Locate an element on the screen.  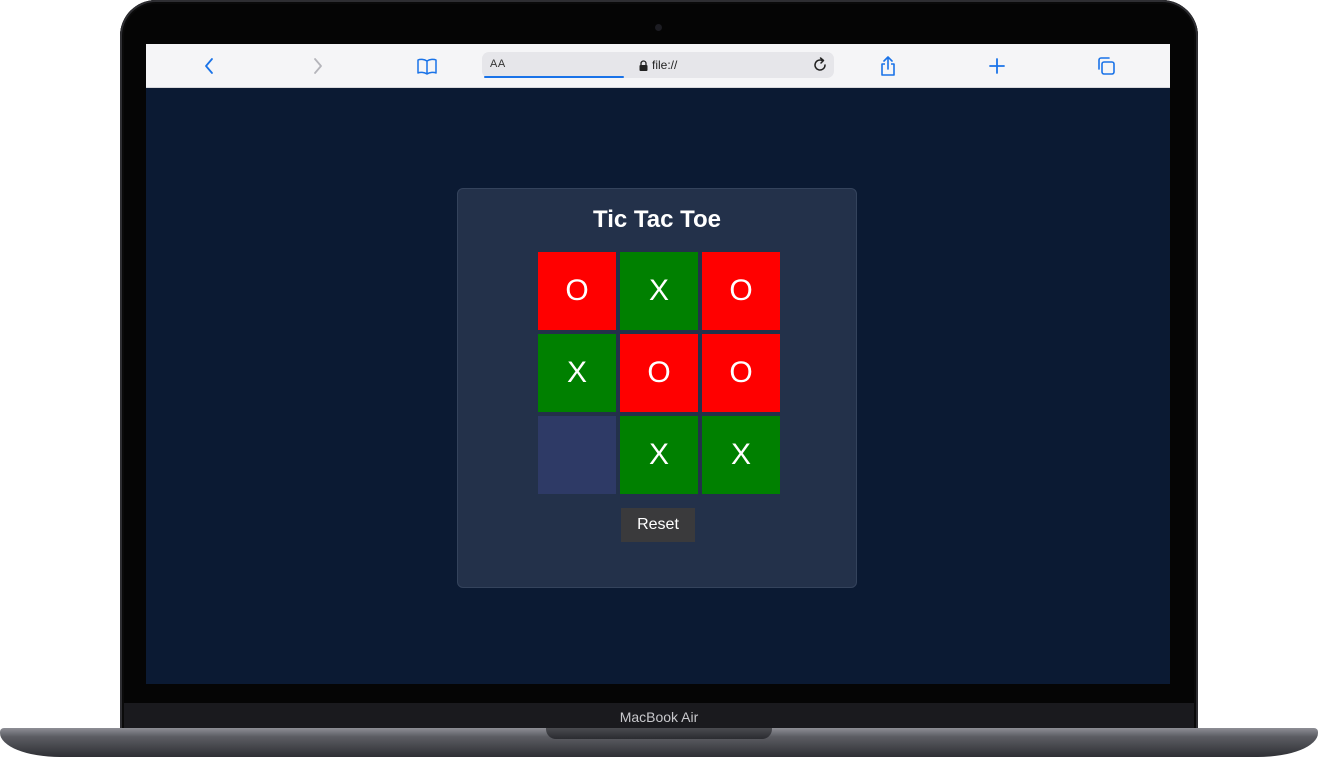
game-board: OXOXOOXX is located at coordinates (659, 373).